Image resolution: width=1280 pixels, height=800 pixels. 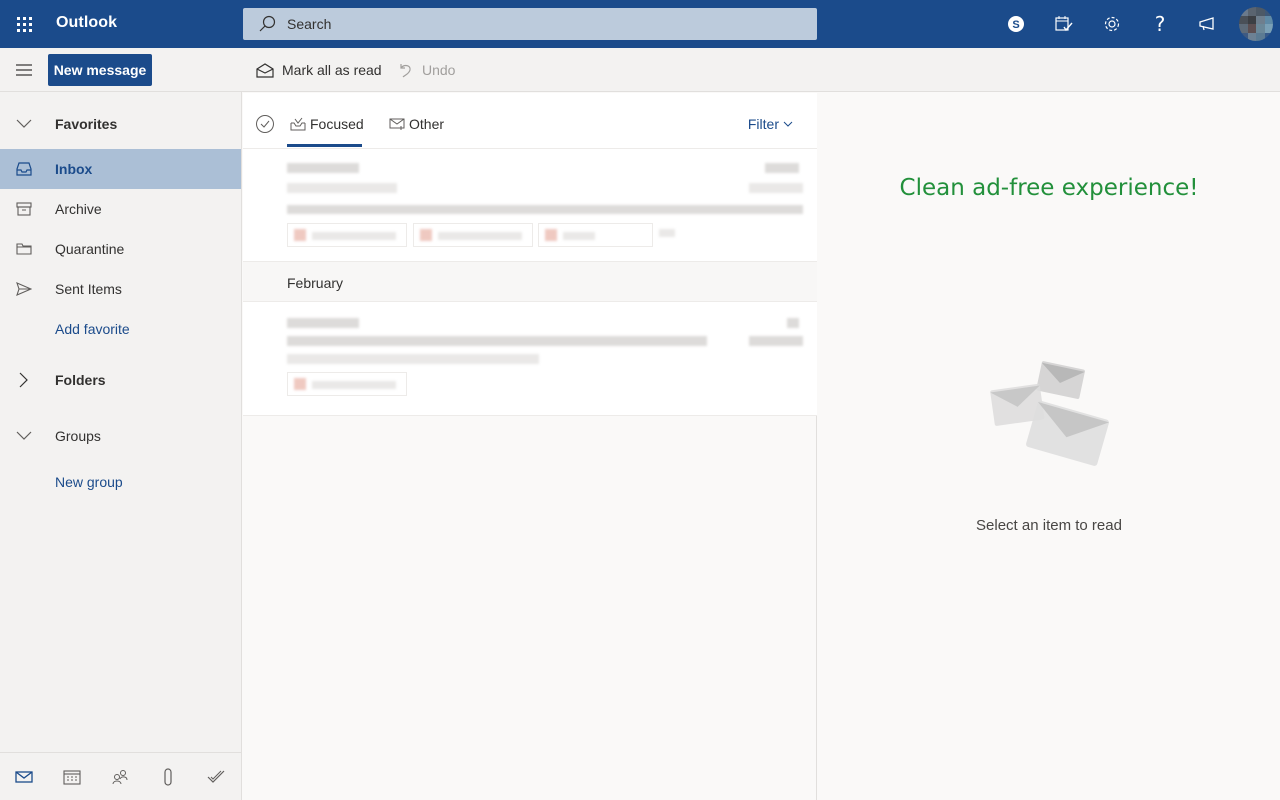 I want to click on archive-label: Archive, so click(x=78, y=209).